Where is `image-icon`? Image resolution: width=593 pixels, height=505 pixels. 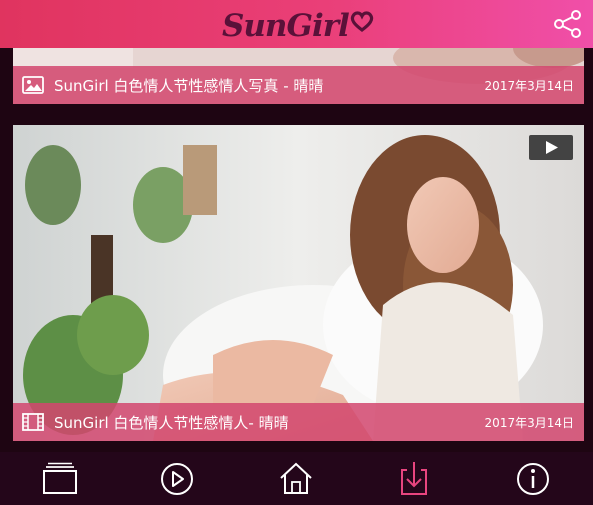 image-icon is located at coordinates (33, 85).